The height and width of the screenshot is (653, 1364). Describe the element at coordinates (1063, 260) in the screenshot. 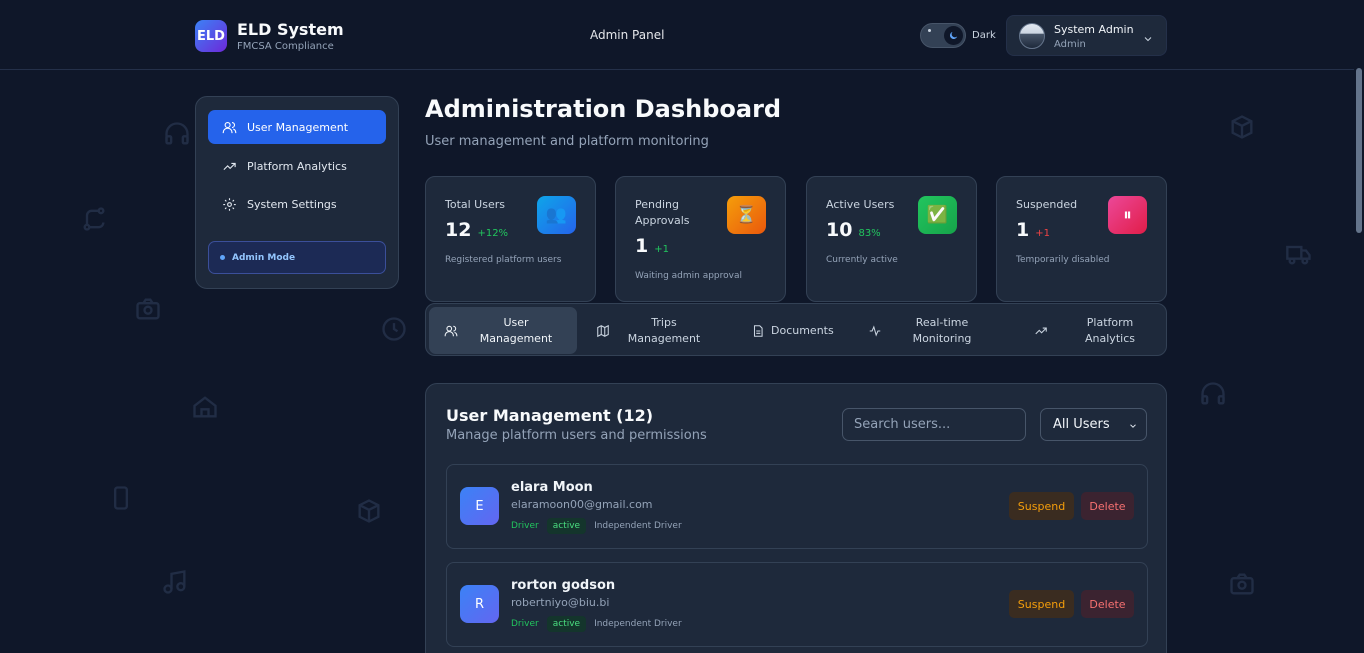

I see `stat-desc: Temporarily disabled` at that location.